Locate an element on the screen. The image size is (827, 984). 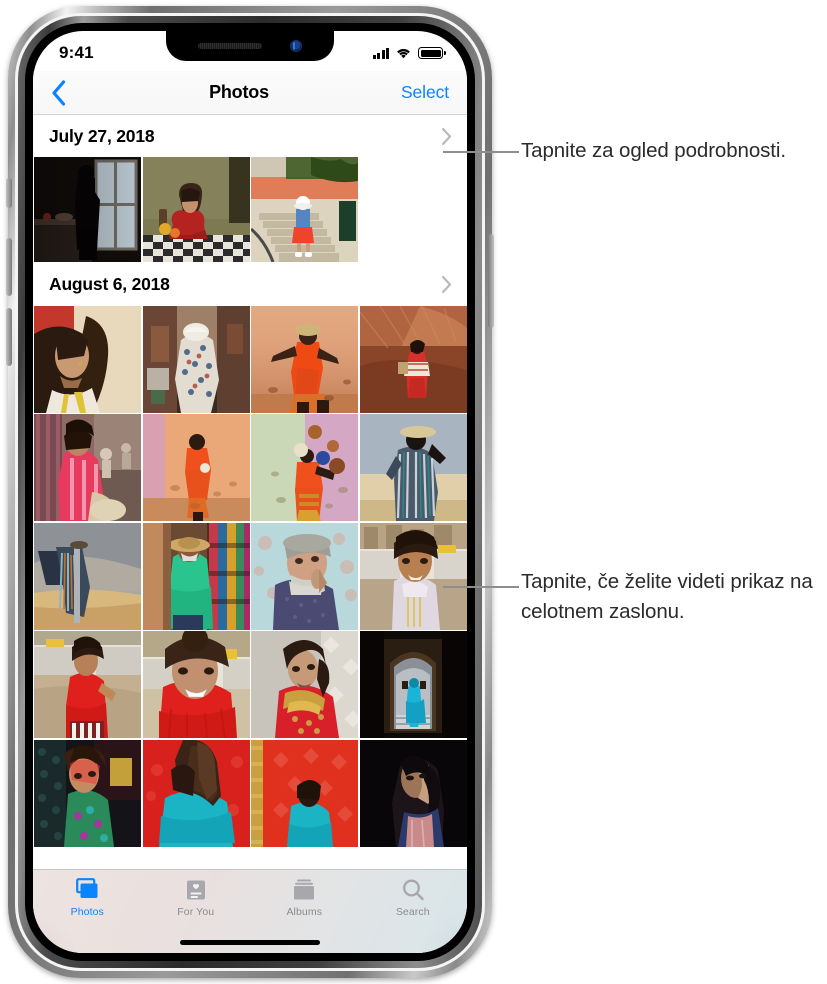
back-chevron-icon is located at coordinates (64, 93).